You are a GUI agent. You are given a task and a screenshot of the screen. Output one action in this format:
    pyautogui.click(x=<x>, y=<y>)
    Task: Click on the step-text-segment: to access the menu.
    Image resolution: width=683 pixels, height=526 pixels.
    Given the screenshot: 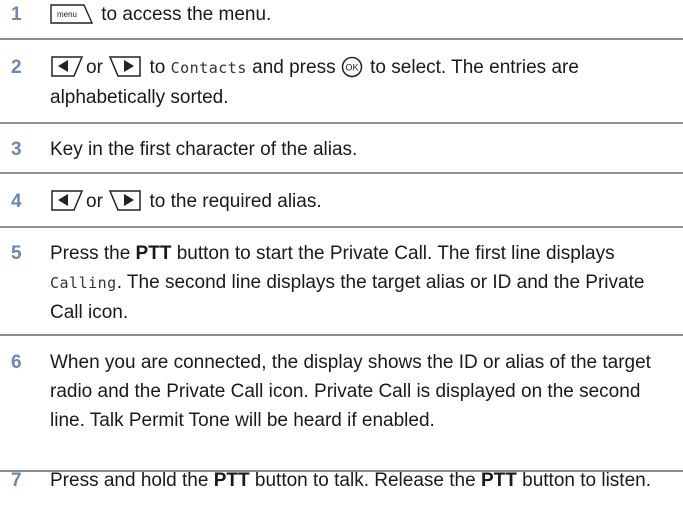 What is the action you would take?
    pyautogui.click(x=186, y=14)
    